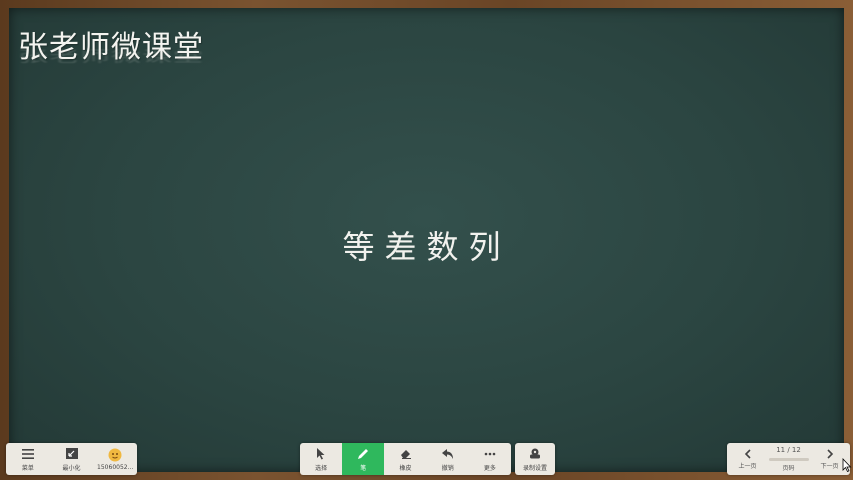 The width and height of the screenshot is (853, 480). I want to click on menu-button: 菜单, so click(28, 459).